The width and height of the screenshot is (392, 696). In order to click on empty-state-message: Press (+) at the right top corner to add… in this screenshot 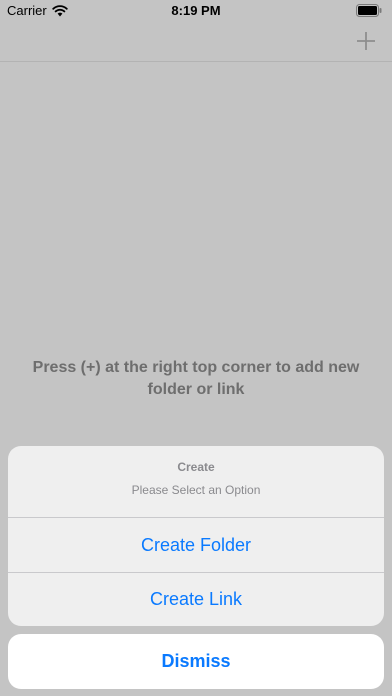, I will do `click(196, 378)`.